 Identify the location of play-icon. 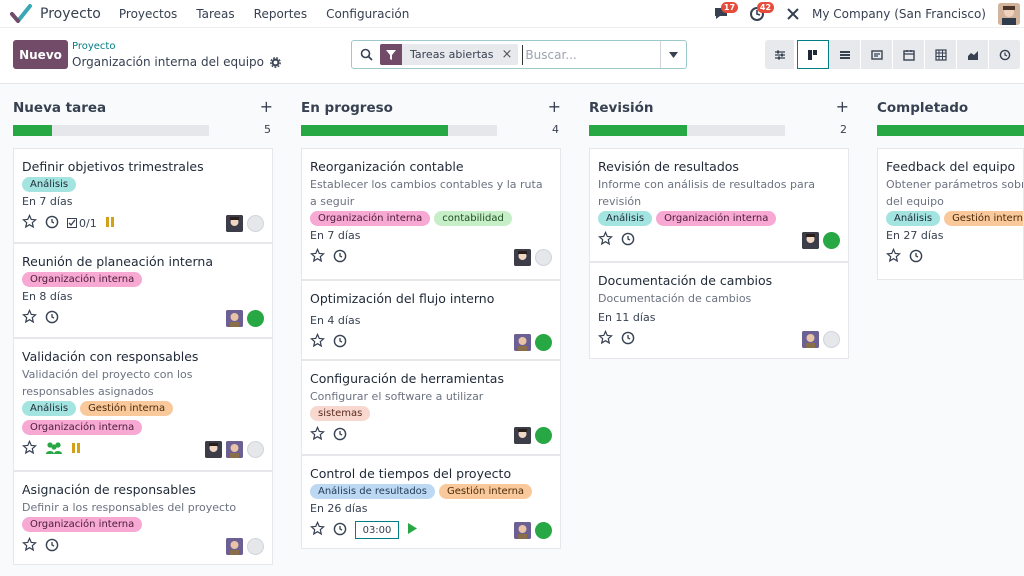
(412, 530).